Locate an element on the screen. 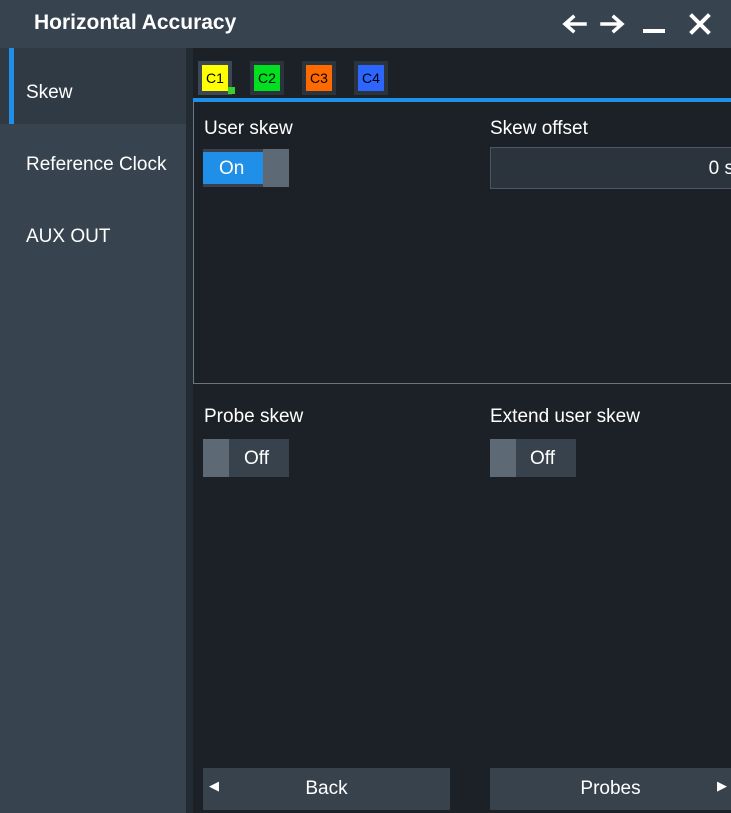  tab-label: C1 is located at coordinates (215, 78).